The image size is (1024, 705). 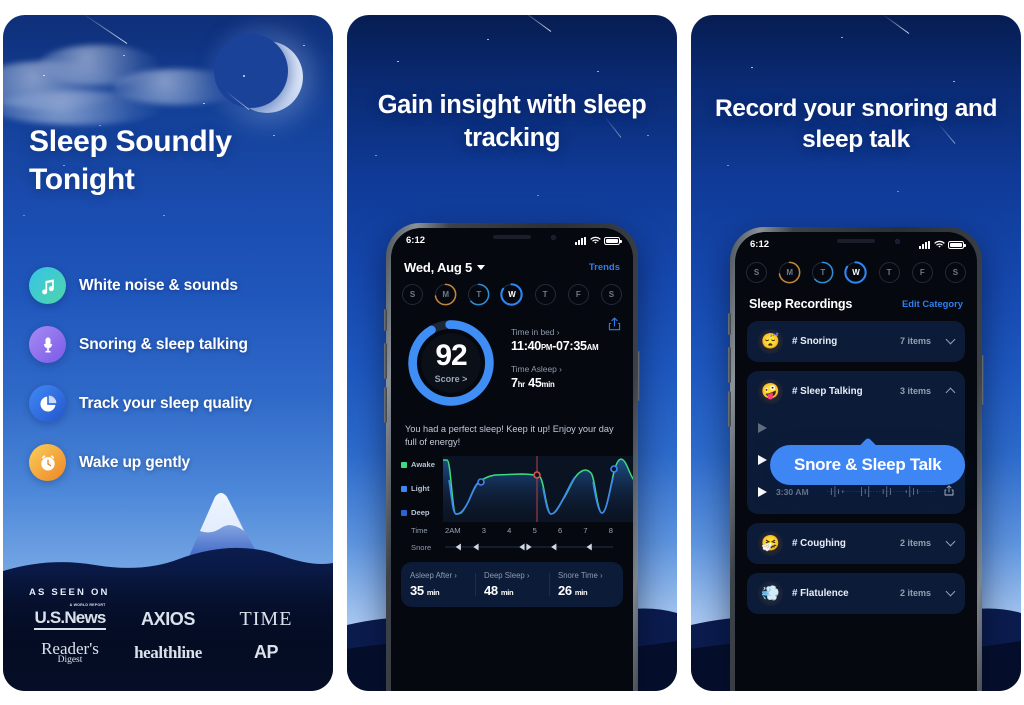 What do you see at coordinates (438, 584) in the screenshot?
I see `stat-asleep-after: Asleep After › 35 min` at bounding box center [438, 584].